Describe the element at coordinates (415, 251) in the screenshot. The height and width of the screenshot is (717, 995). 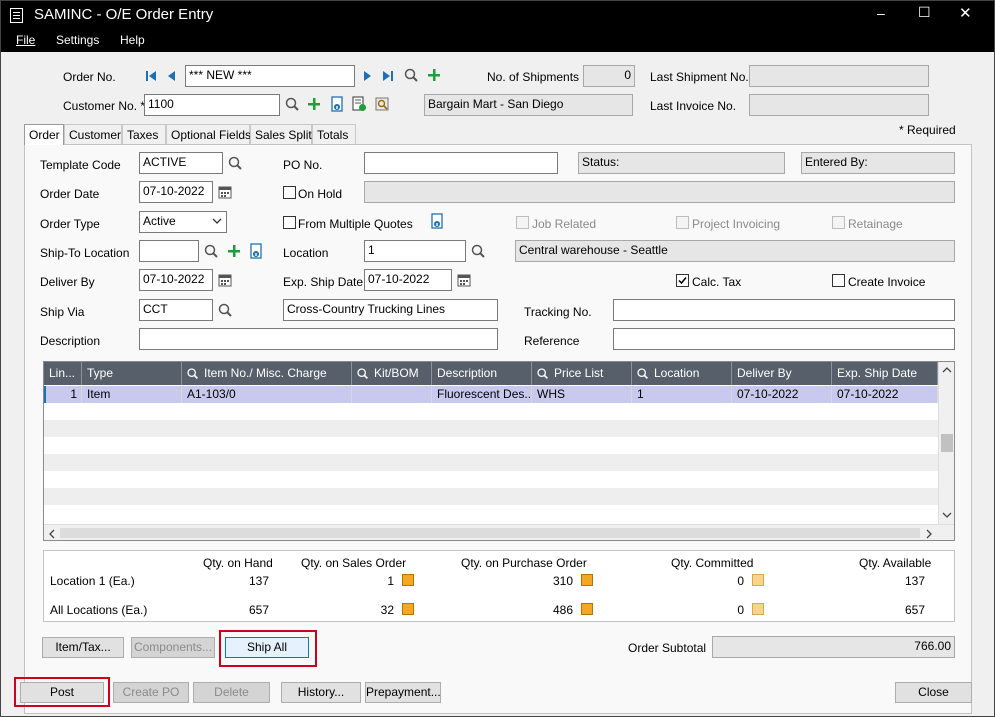
I see `location-input: 1` at that location.